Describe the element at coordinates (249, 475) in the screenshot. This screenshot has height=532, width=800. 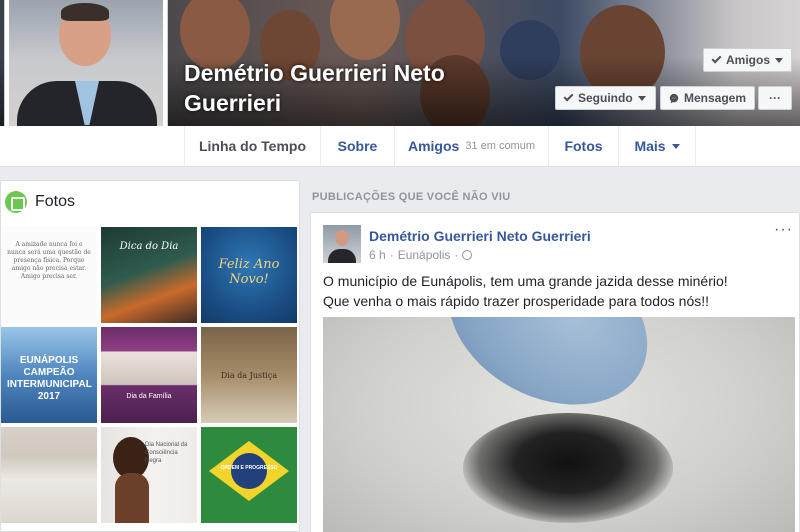
I see `photo-tile: ORDEM E PROGRESSO` at that location.